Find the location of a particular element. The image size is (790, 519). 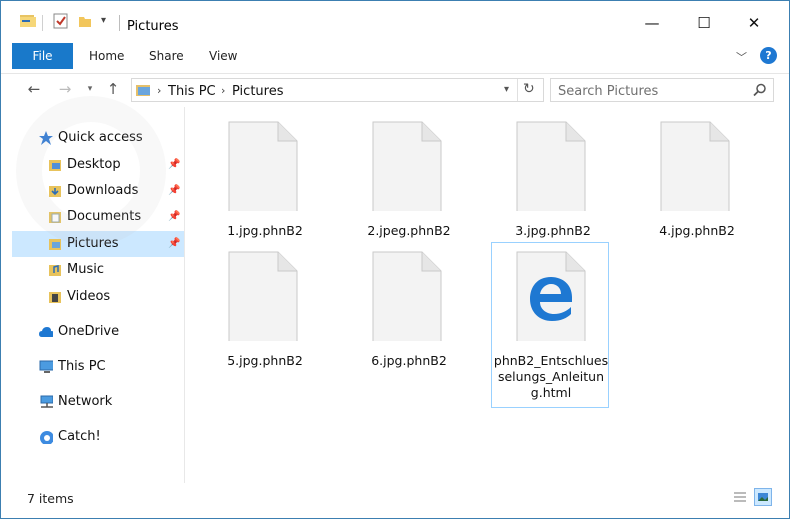

sidebar-item-music: Music is located at coordinates (92, 270).